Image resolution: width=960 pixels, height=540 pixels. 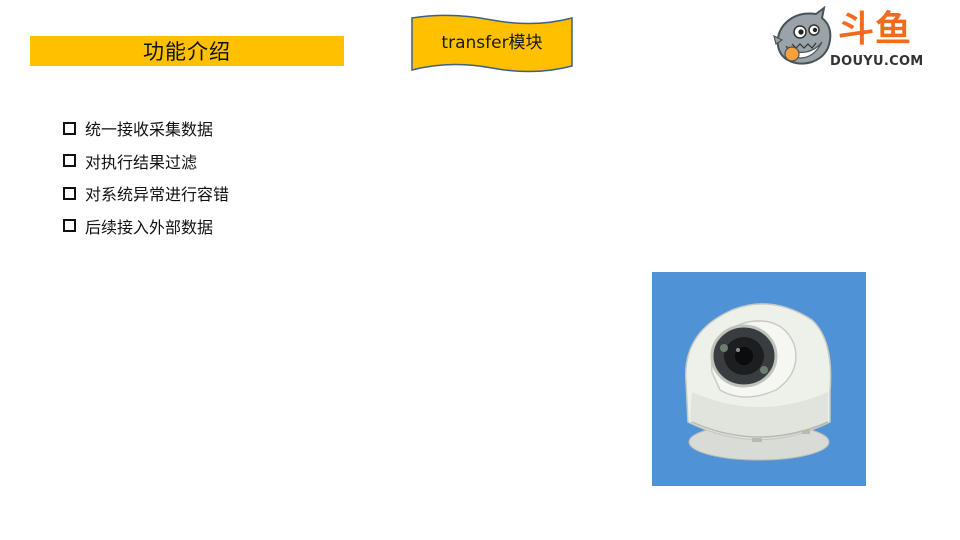 I want to click on page-title: 功能介绍, so click(x=187, y=52).